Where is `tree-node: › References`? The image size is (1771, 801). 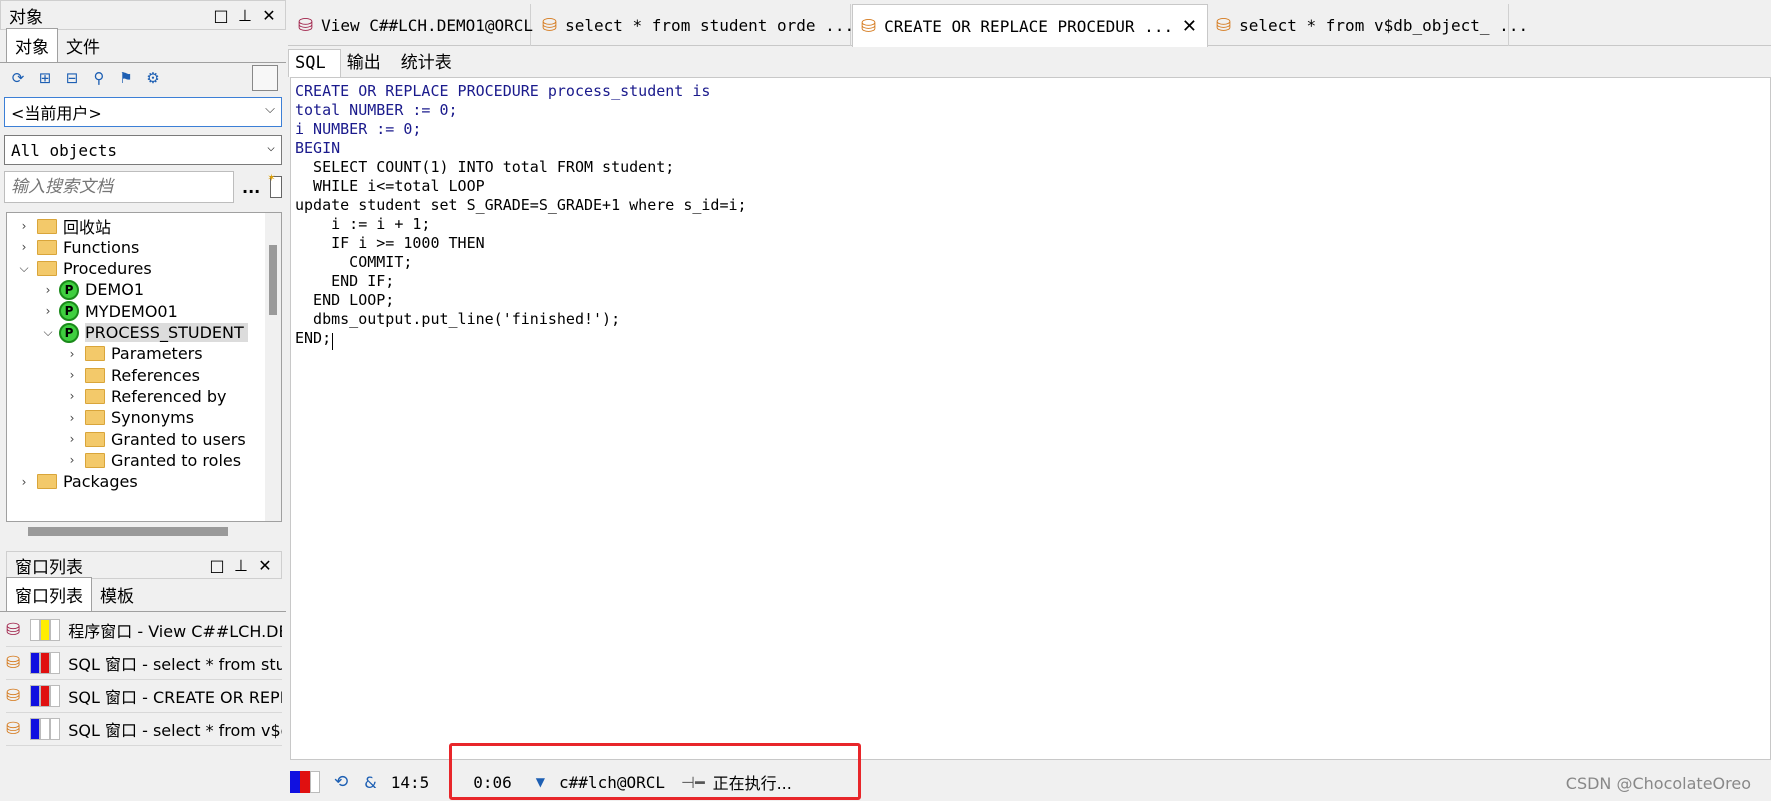 tree-node: › References is located at coordinates (132, 375).